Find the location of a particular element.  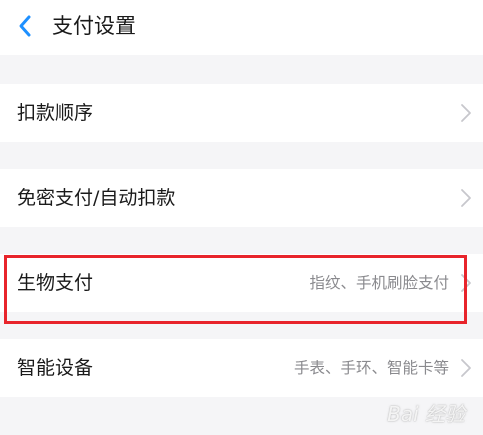

nav-bar: 支付设置 is located at coordinates (241, 27).